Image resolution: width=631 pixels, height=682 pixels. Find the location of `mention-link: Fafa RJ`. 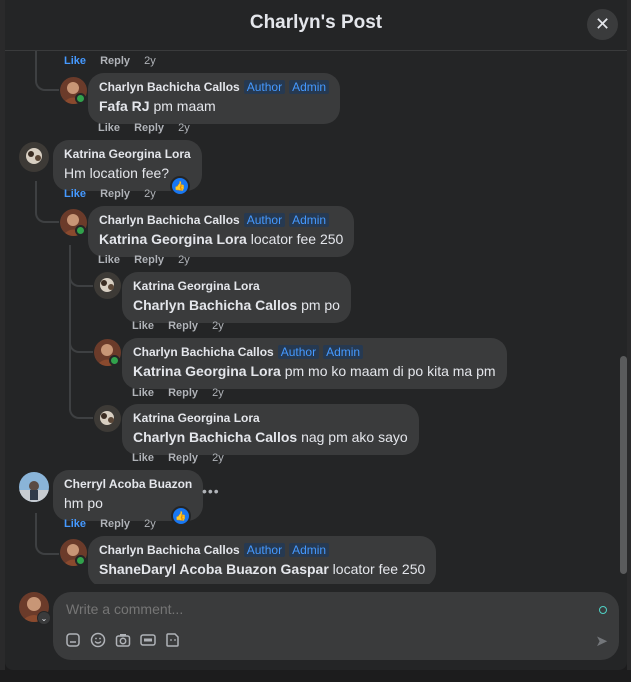

mention-link: Fafa RJ is located at coordinates (124, 106).